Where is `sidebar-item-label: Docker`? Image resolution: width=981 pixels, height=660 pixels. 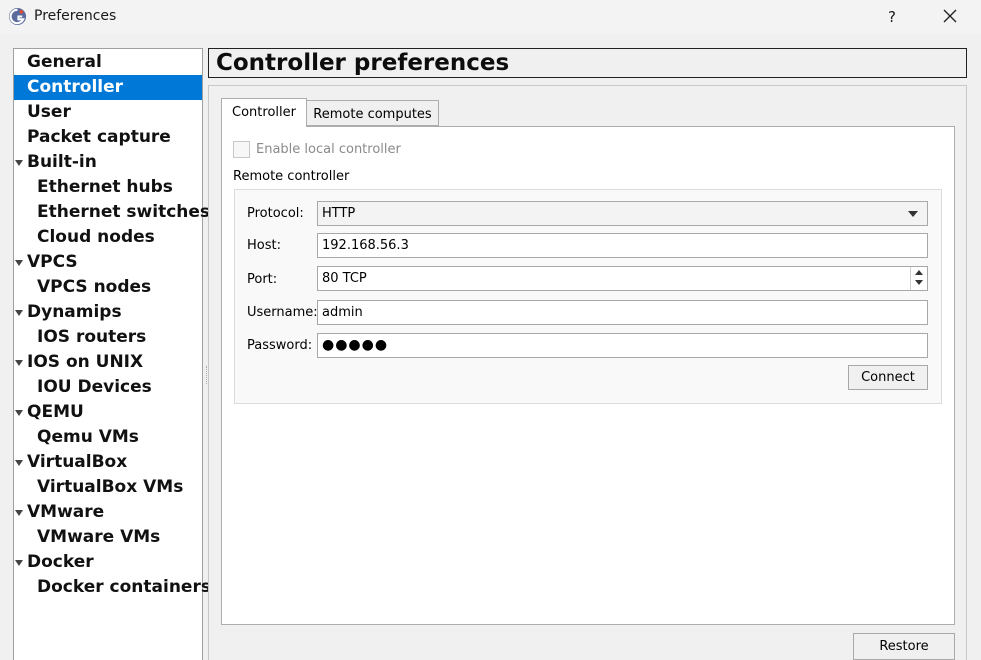
sidebar-item-label: Docker is located at coordinates (60, 562).